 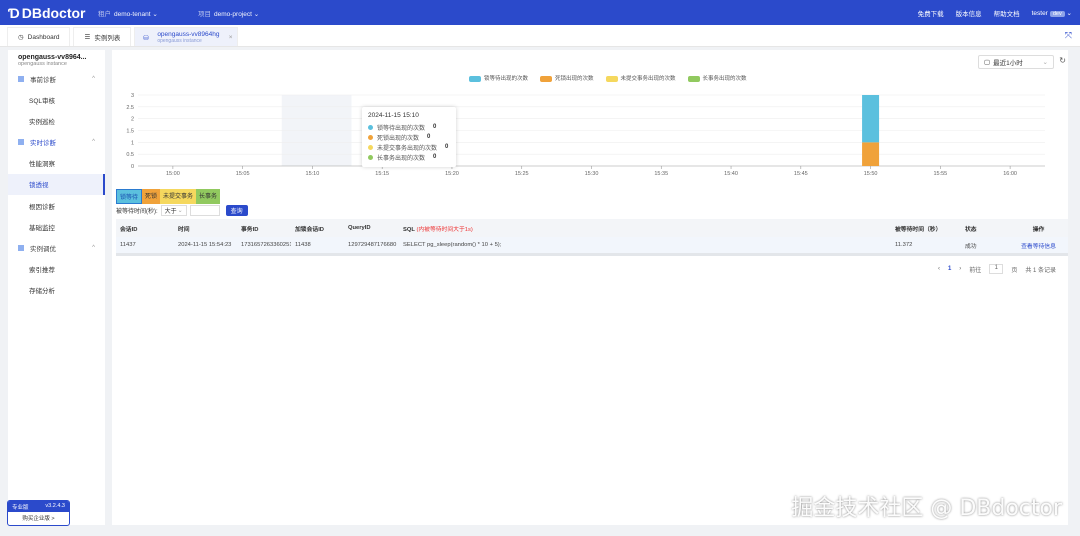 What do you see at coordinates (14, 12) in the screenshot?
I see `logo-icon: Ɗ` at bounding box center [14, 12].